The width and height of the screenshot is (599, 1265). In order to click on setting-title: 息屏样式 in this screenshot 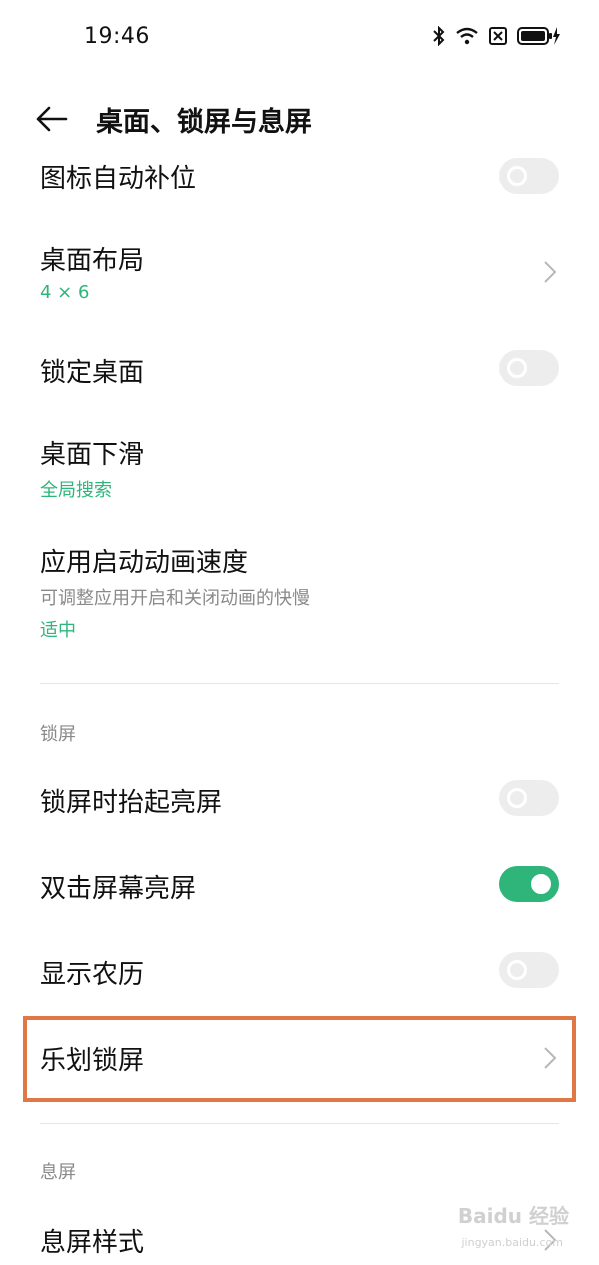, I will do `click(92, 1243)`.